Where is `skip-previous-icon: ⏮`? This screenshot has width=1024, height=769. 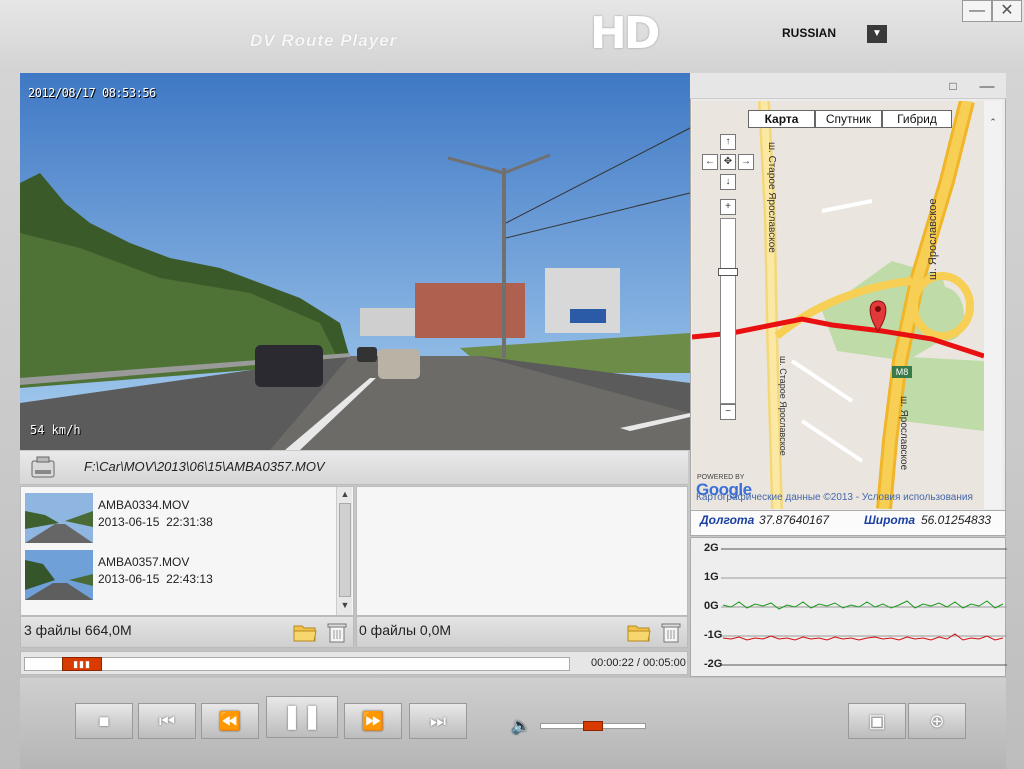
skip-previous-icon: ⏮ is located at coordinates (167, 721).